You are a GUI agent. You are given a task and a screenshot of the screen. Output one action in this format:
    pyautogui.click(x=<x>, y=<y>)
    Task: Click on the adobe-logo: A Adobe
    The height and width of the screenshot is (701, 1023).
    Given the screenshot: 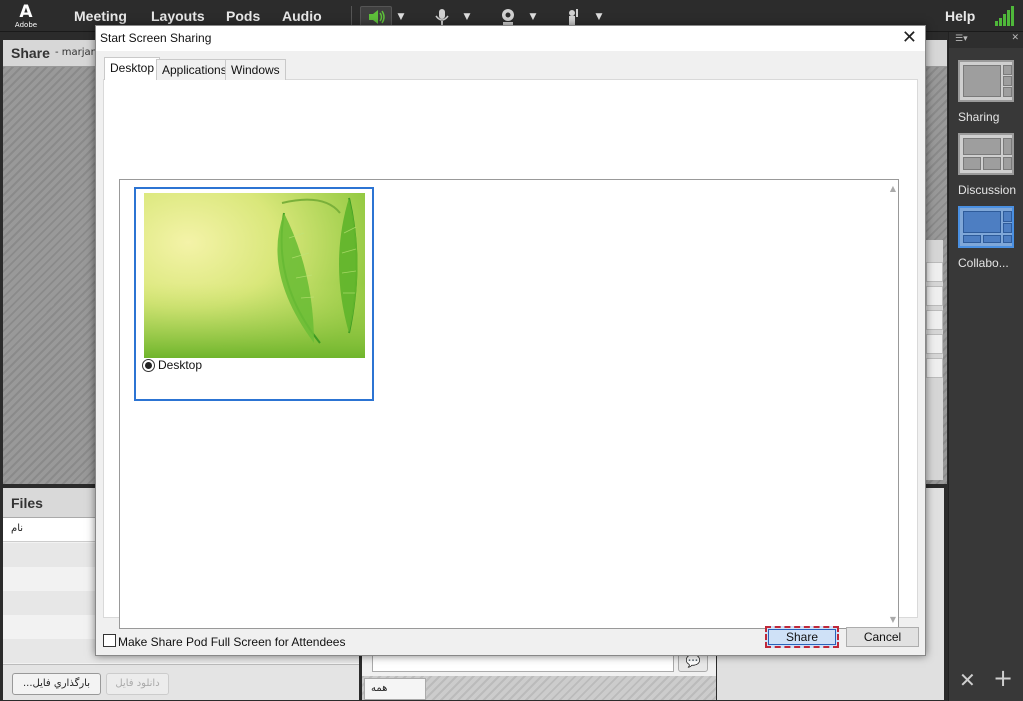 What is the action you would take?
    pyautogui.click(x=26, y=16)
    